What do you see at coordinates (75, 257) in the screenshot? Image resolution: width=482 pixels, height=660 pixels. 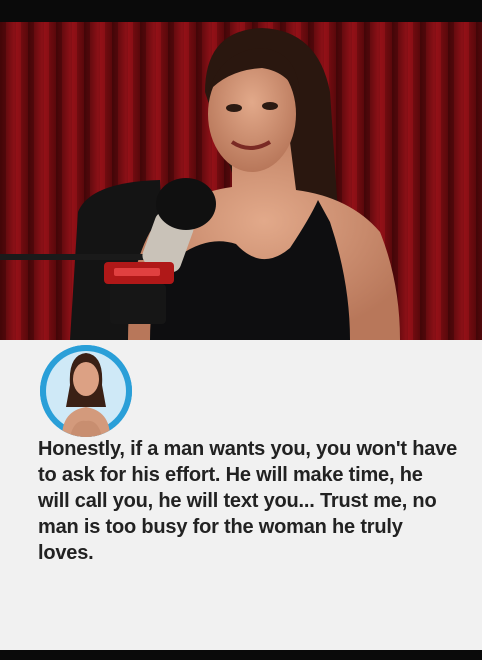 I see `mic-arm` at bounding box center [75, 257].